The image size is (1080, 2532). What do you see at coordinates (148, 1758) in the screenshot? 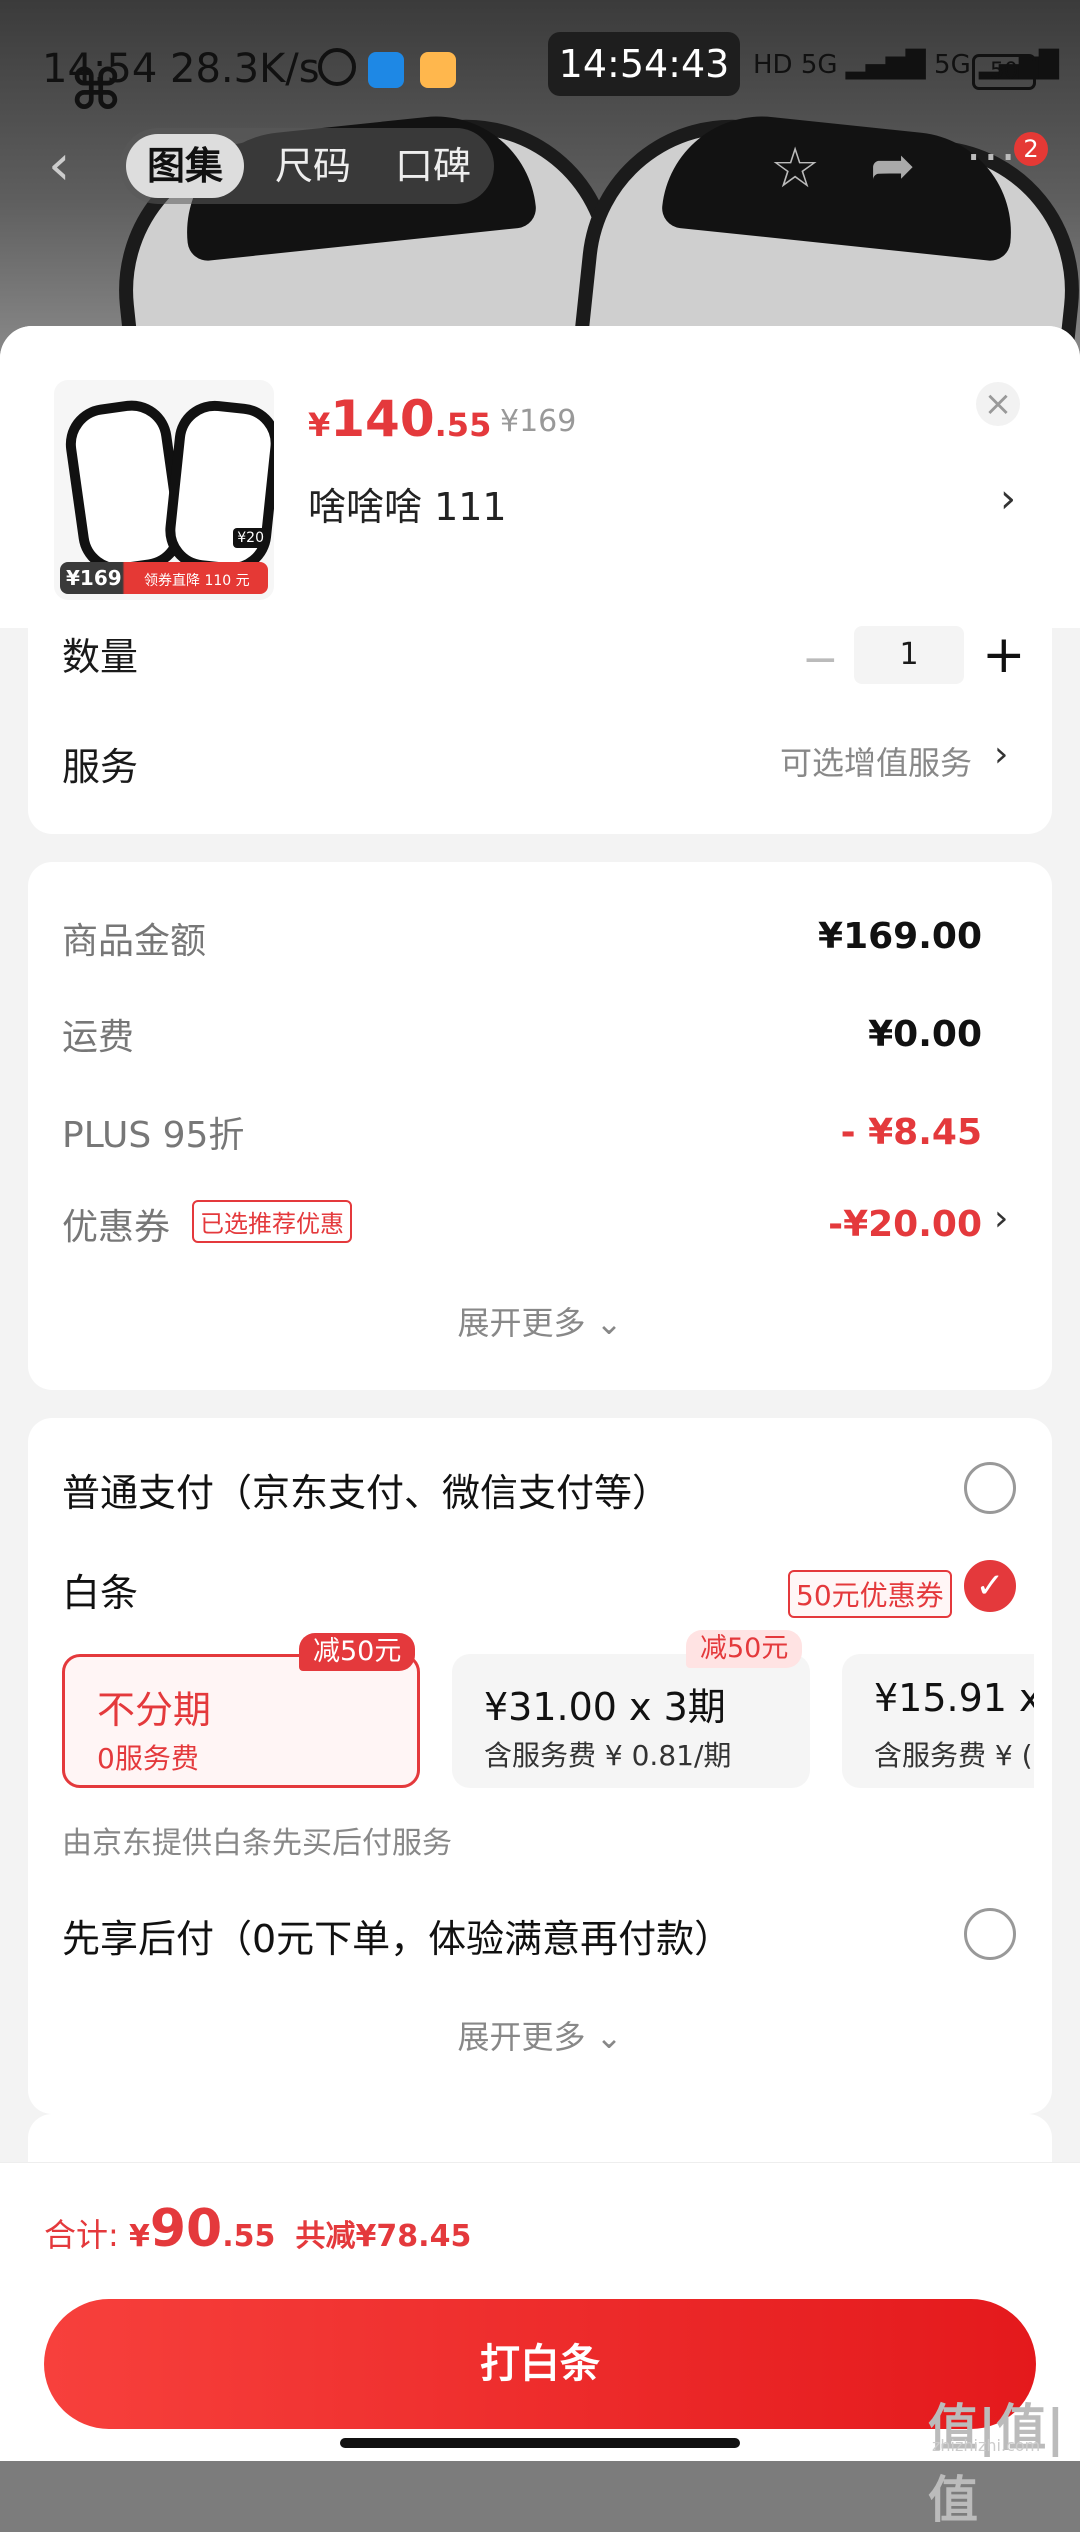
I see `plan-fee: 0服务费` at bounding box center [148, 1758].